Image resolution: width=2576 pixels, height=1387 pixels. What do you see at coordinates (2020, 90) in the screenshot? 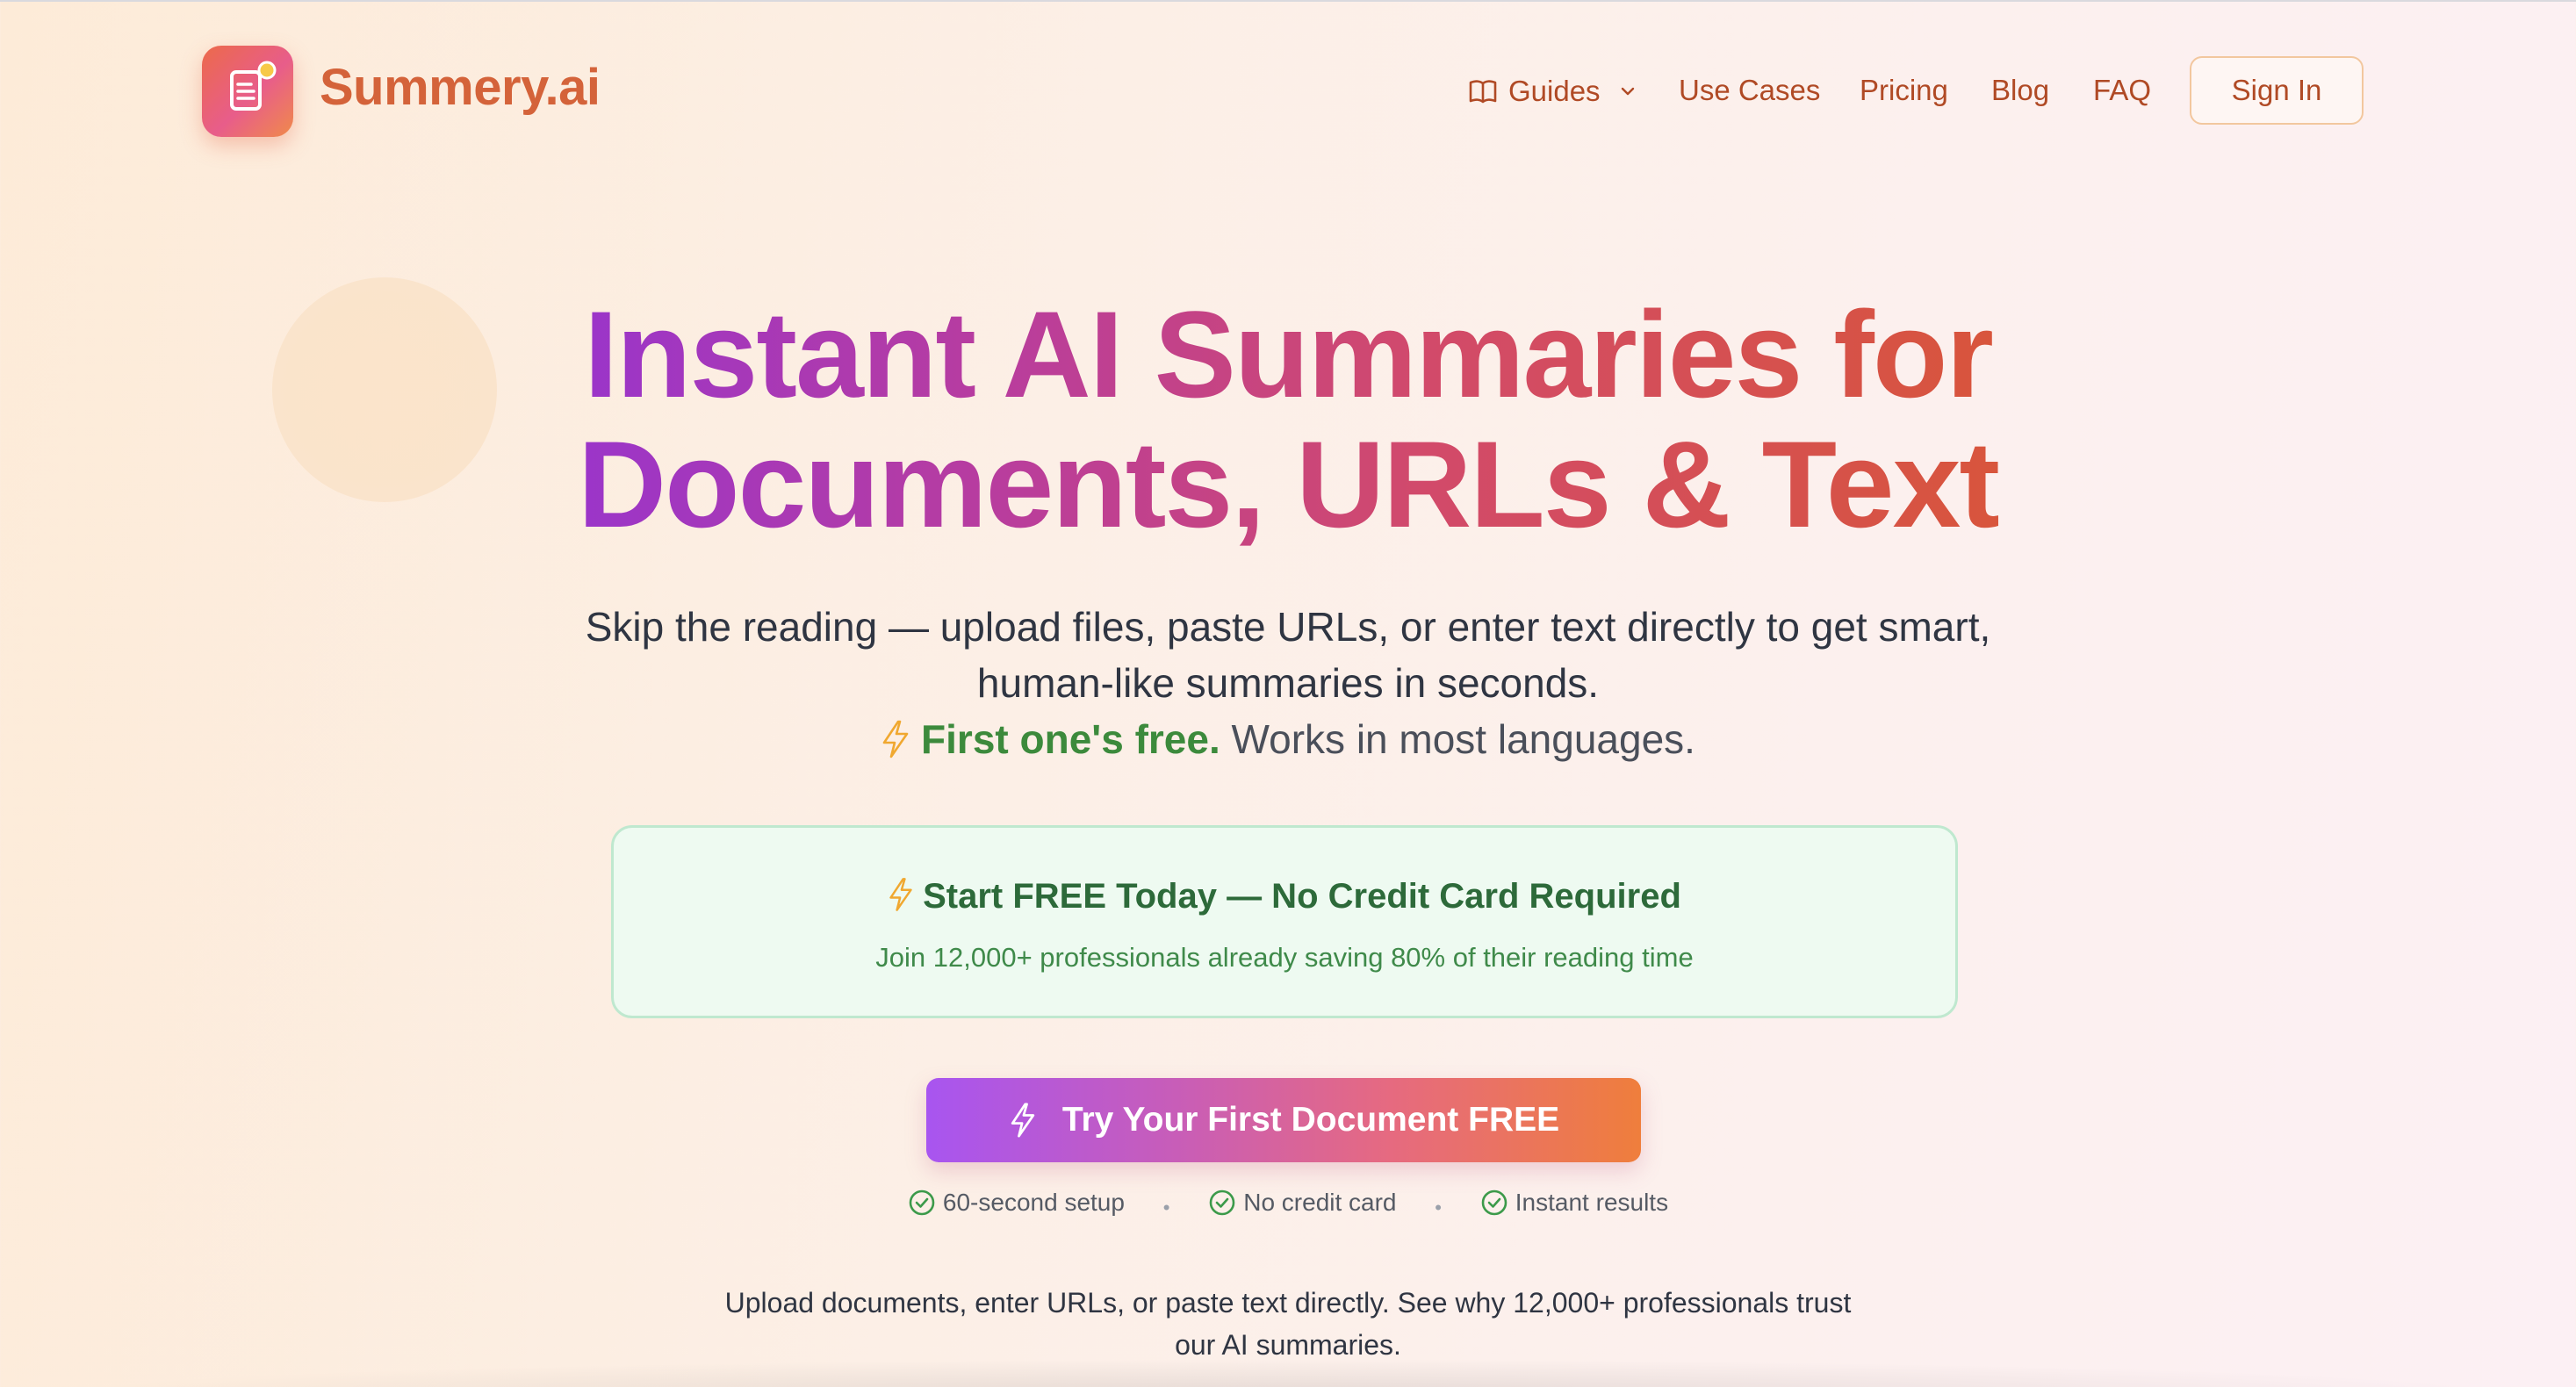
I see `nav-blog: Blog` at bounding box center [2020, 90].